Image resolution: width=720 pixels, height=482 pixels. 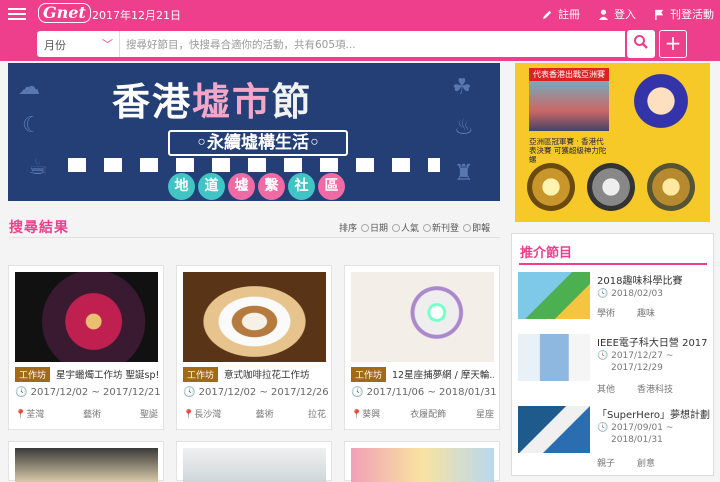 What do you see at coordinates (626, 464) in the screenshot?
I see `recommended-item-category: 親子 創意` at bounding box center [626, 464].